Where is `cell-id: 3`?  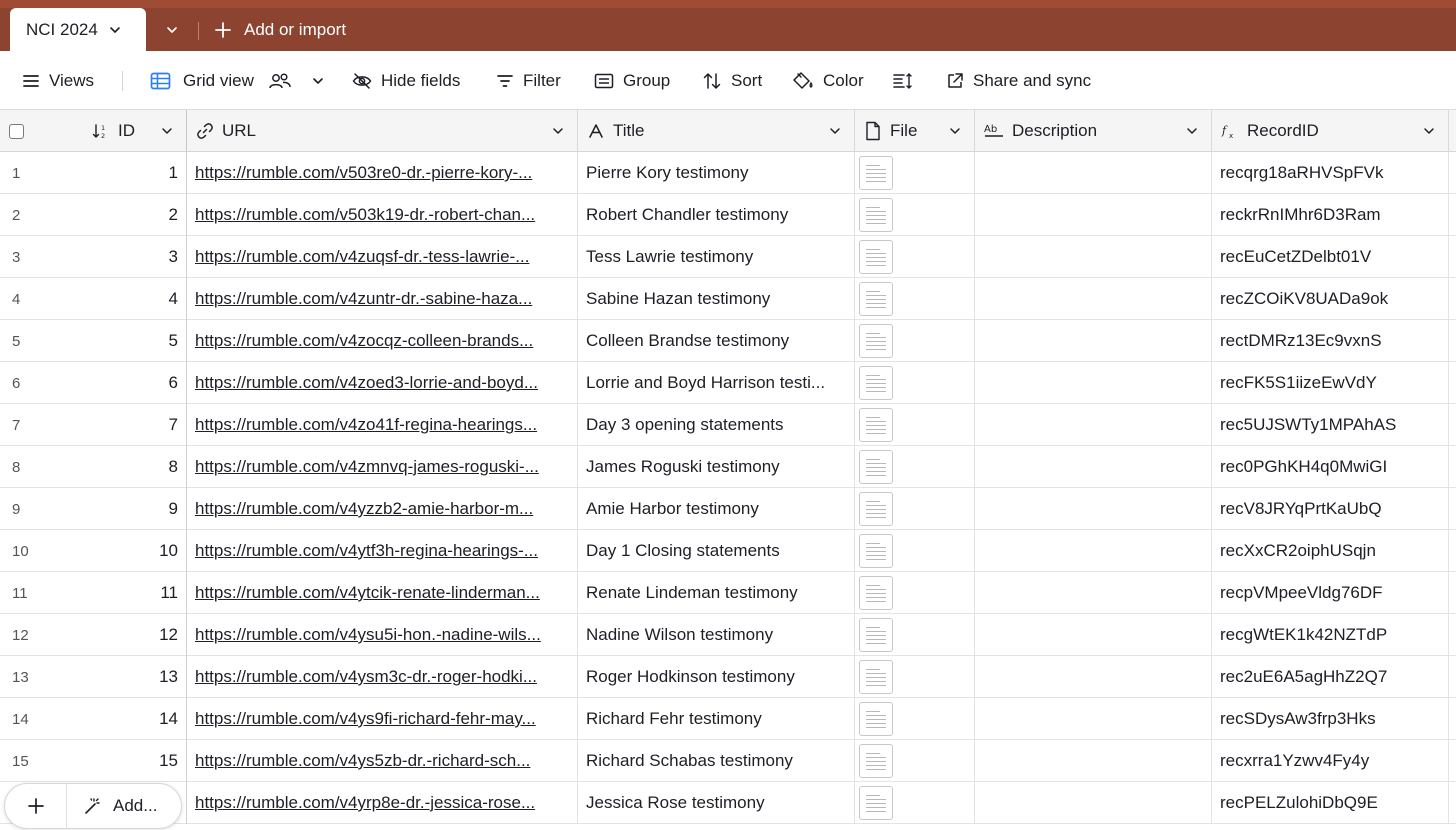
cell-id: 3 is located at coordinates (133, 257).